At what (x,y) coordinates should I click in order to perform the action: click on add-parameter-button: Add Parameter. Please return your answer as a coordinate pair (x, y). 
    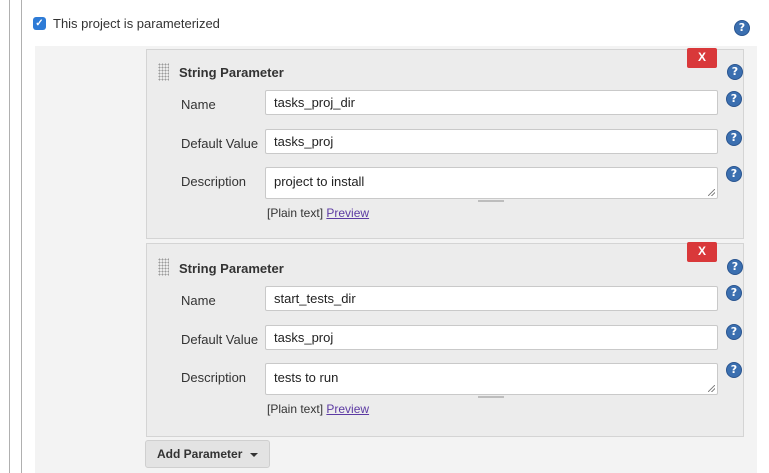
    Looking at the image, I should click on (207, 454).